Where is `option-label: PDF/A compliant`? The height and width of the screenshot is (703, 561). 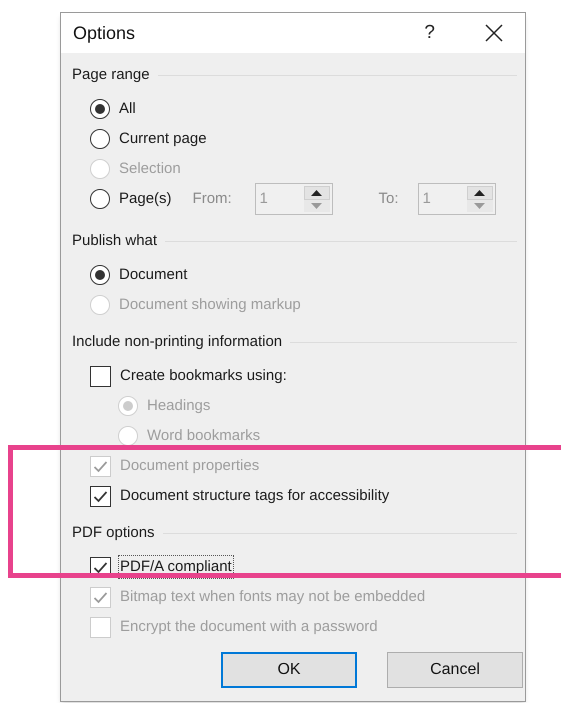
option-label: PDF/A compliant is located at coordinates (176, 567).